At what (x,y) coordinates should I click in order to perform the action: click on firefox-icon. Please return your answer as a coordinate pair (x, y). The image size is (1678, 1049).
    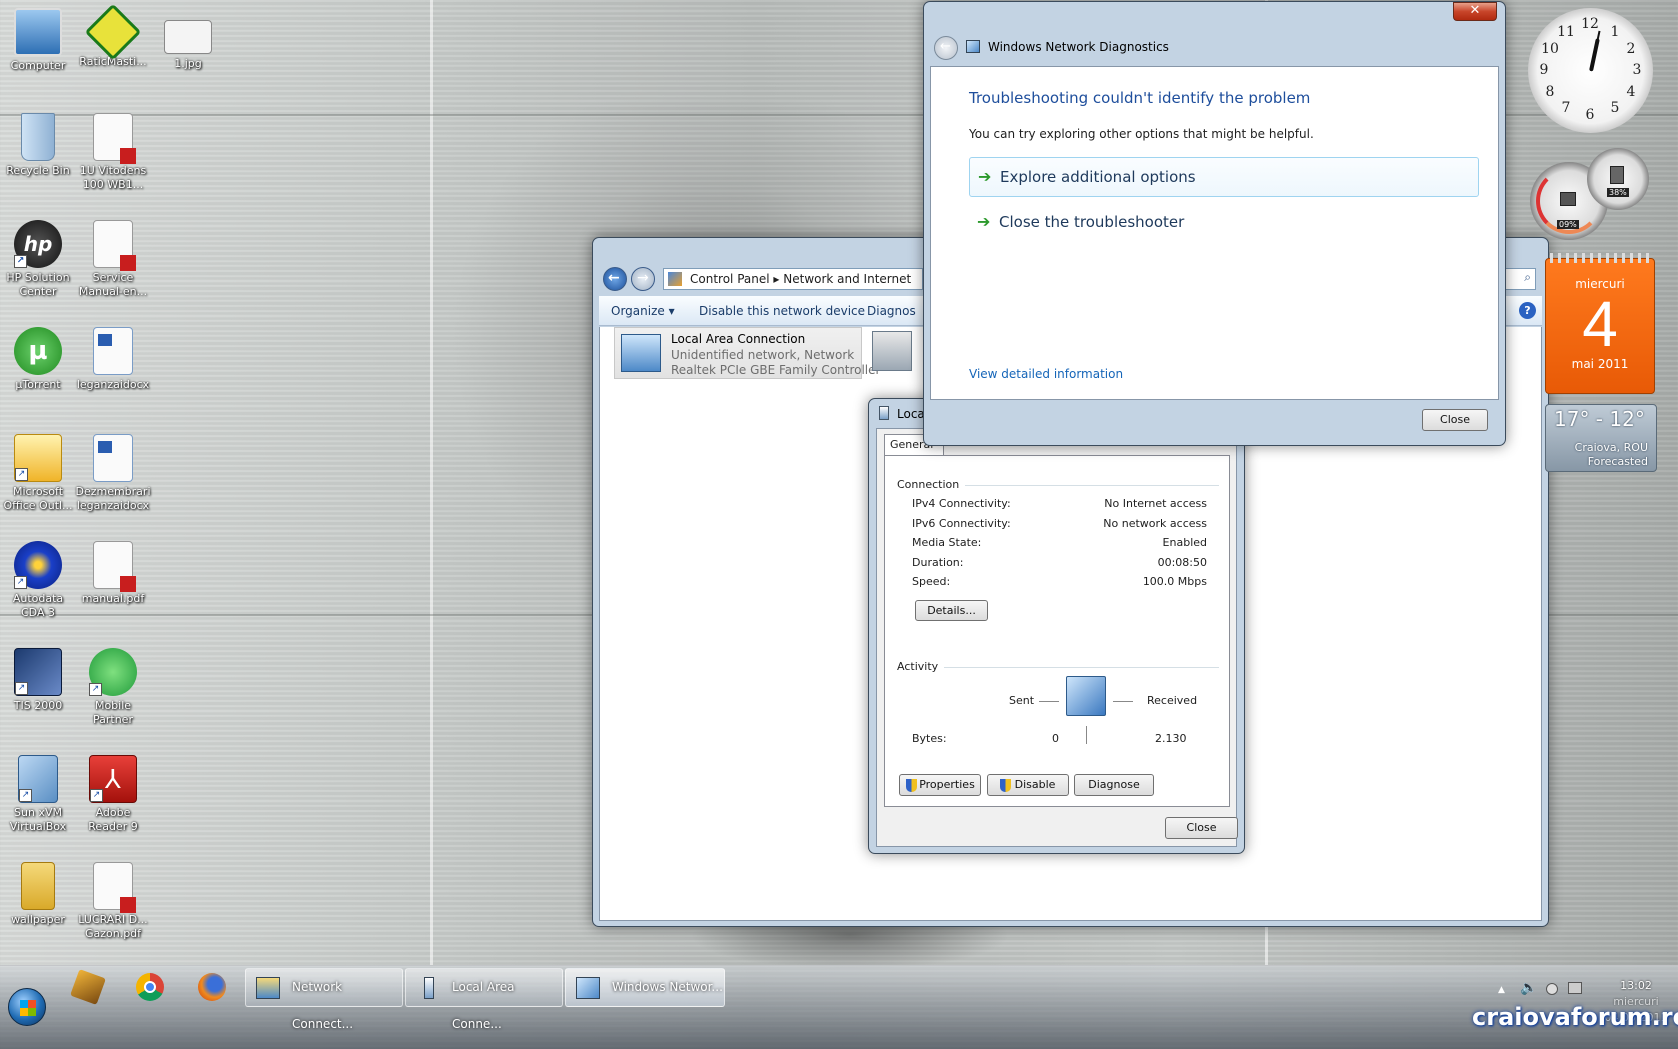
    Looking at the image, I should click on (212, 987).